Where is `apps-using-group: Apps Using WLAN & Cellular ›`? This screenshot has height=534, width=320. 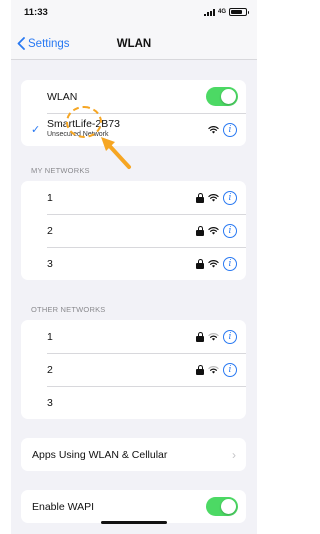
apps-using-group: Apps Using WLAN & Cellular › is located at coordinates (133, 454).